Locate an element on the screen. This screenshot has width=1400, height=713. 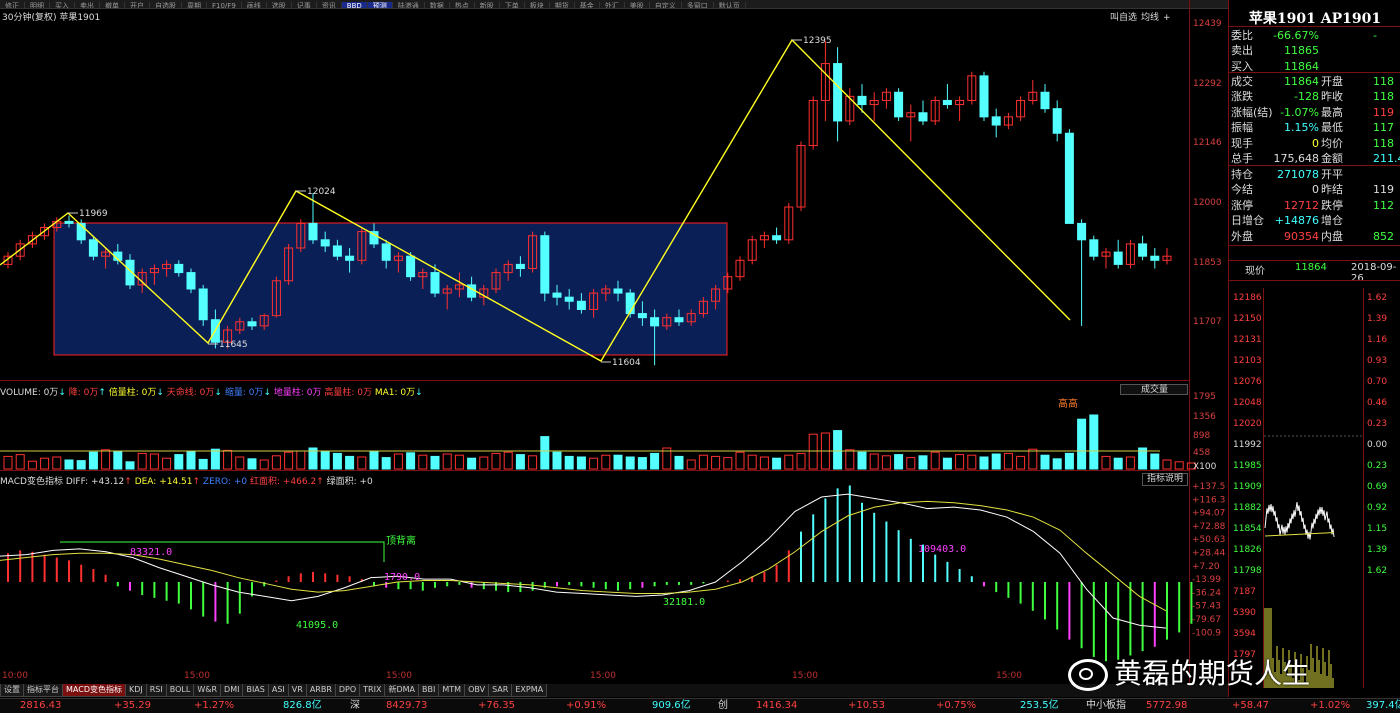
time-label: 15:00 is located at coordinates (805, 676).